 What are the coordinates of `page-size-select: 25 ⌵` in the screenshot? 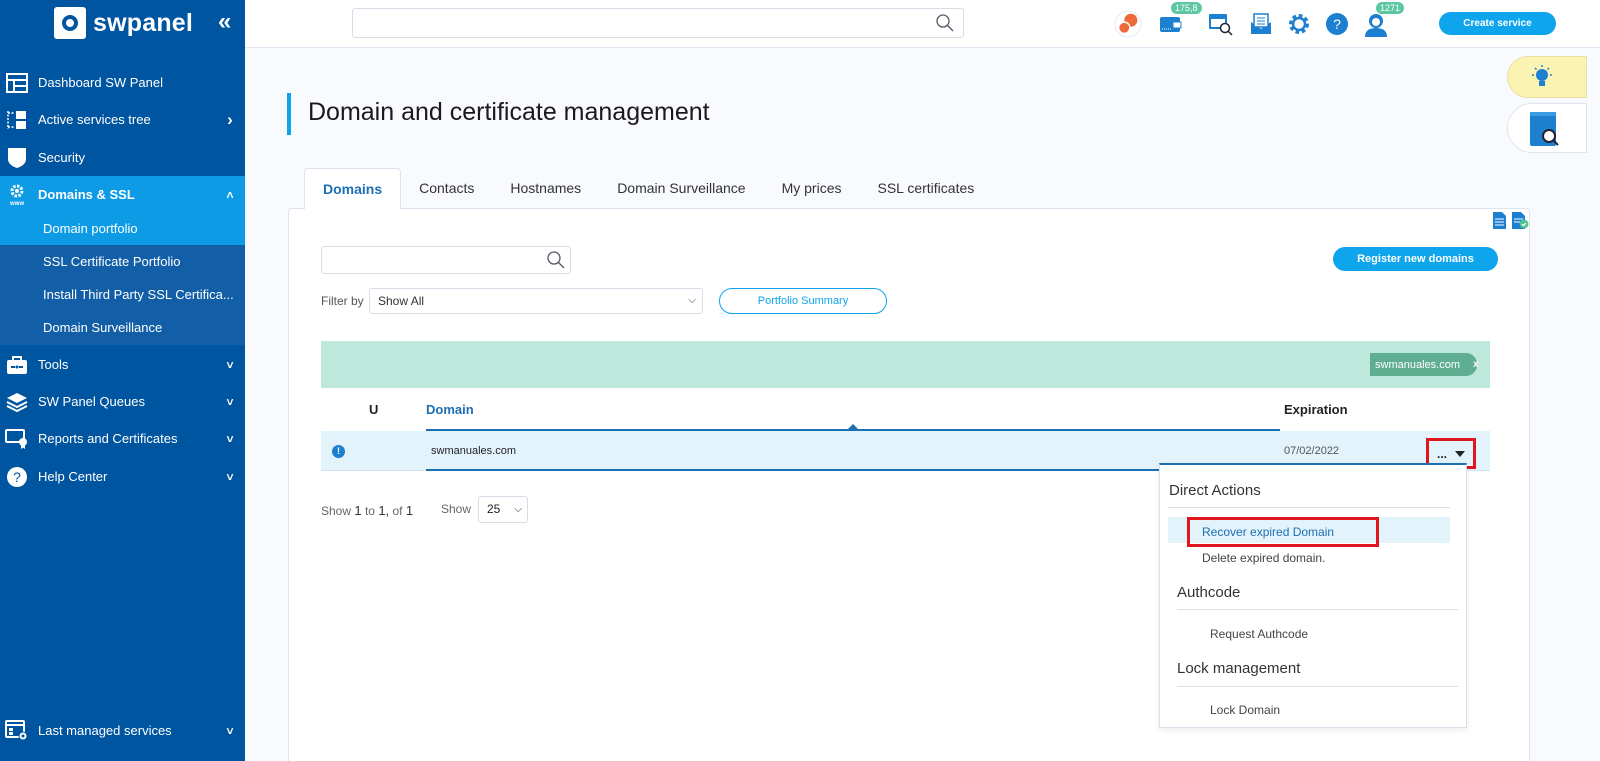 It's located at (503, 509).